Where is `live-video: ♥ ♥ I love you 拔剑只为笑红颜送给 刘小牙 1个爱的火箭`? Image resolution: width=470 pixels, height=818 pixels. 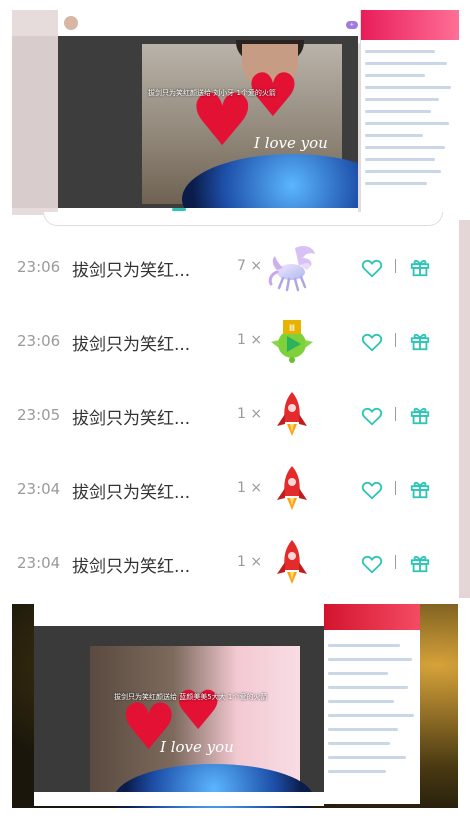
live-video: ♥ ♥ I love you 拔剑只为笑红颜送给 刘小牙 1个爱的火箭 is located at coordinates (208, 122).